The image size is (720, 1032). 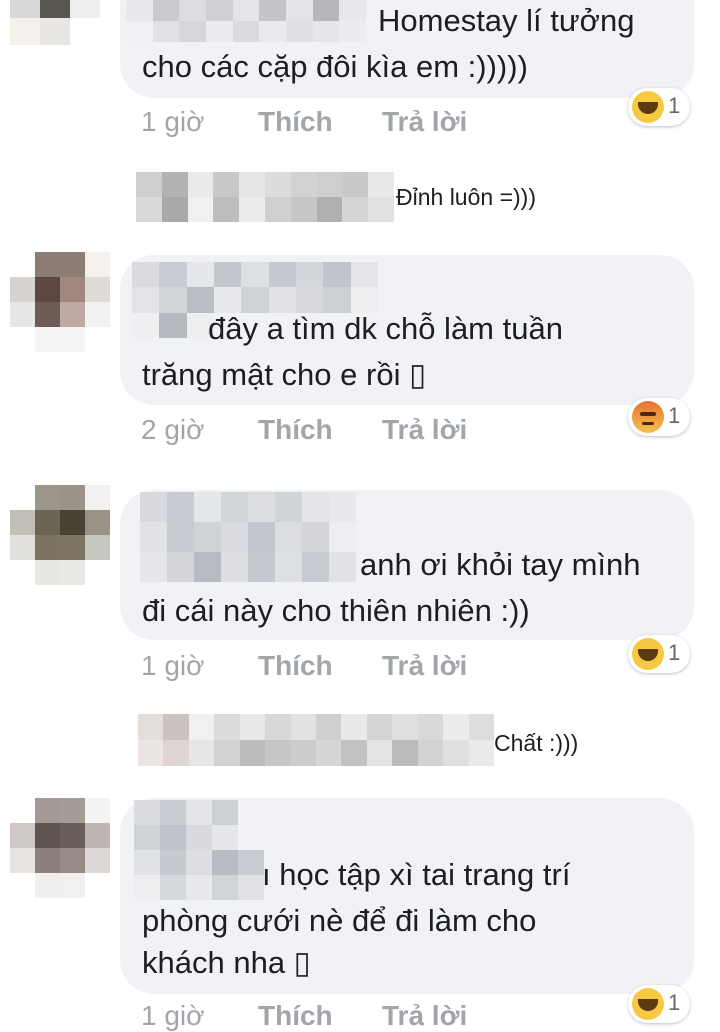 What do you see at coordinates (506, 20) in the screenshot?
I see `comment-text-line: Homestay lí tưởng` at bounding box center [506, 20].